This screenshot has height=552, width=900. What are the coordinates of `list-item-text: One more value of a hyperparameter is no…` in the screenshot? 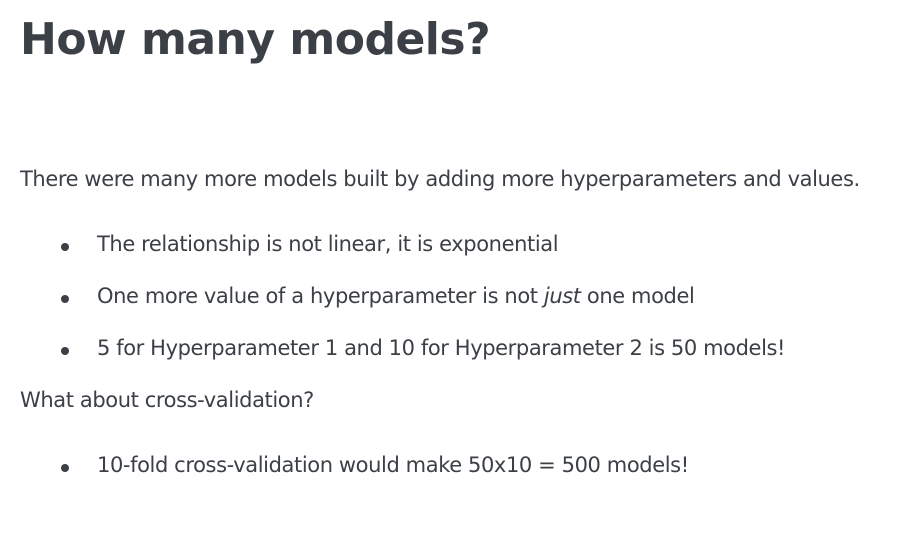 It's located at (396, 296).